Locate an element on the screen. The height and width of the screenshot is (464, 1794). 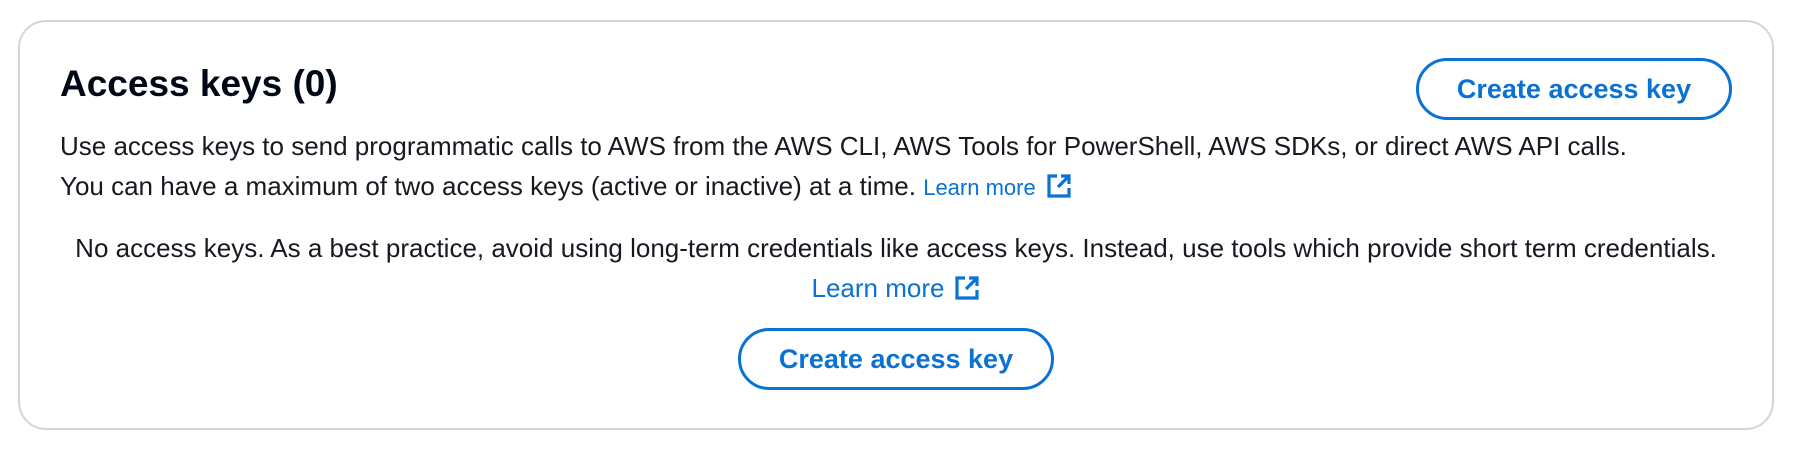
learn-more-link: Learn more is located at coordinates (997, 187).